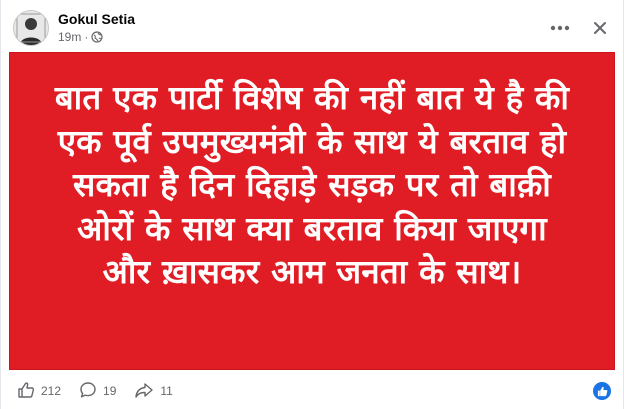 Image resolution: width=624 pixels, height=409 pixels. I want to click on share-stat: 11, so click(153, 391).